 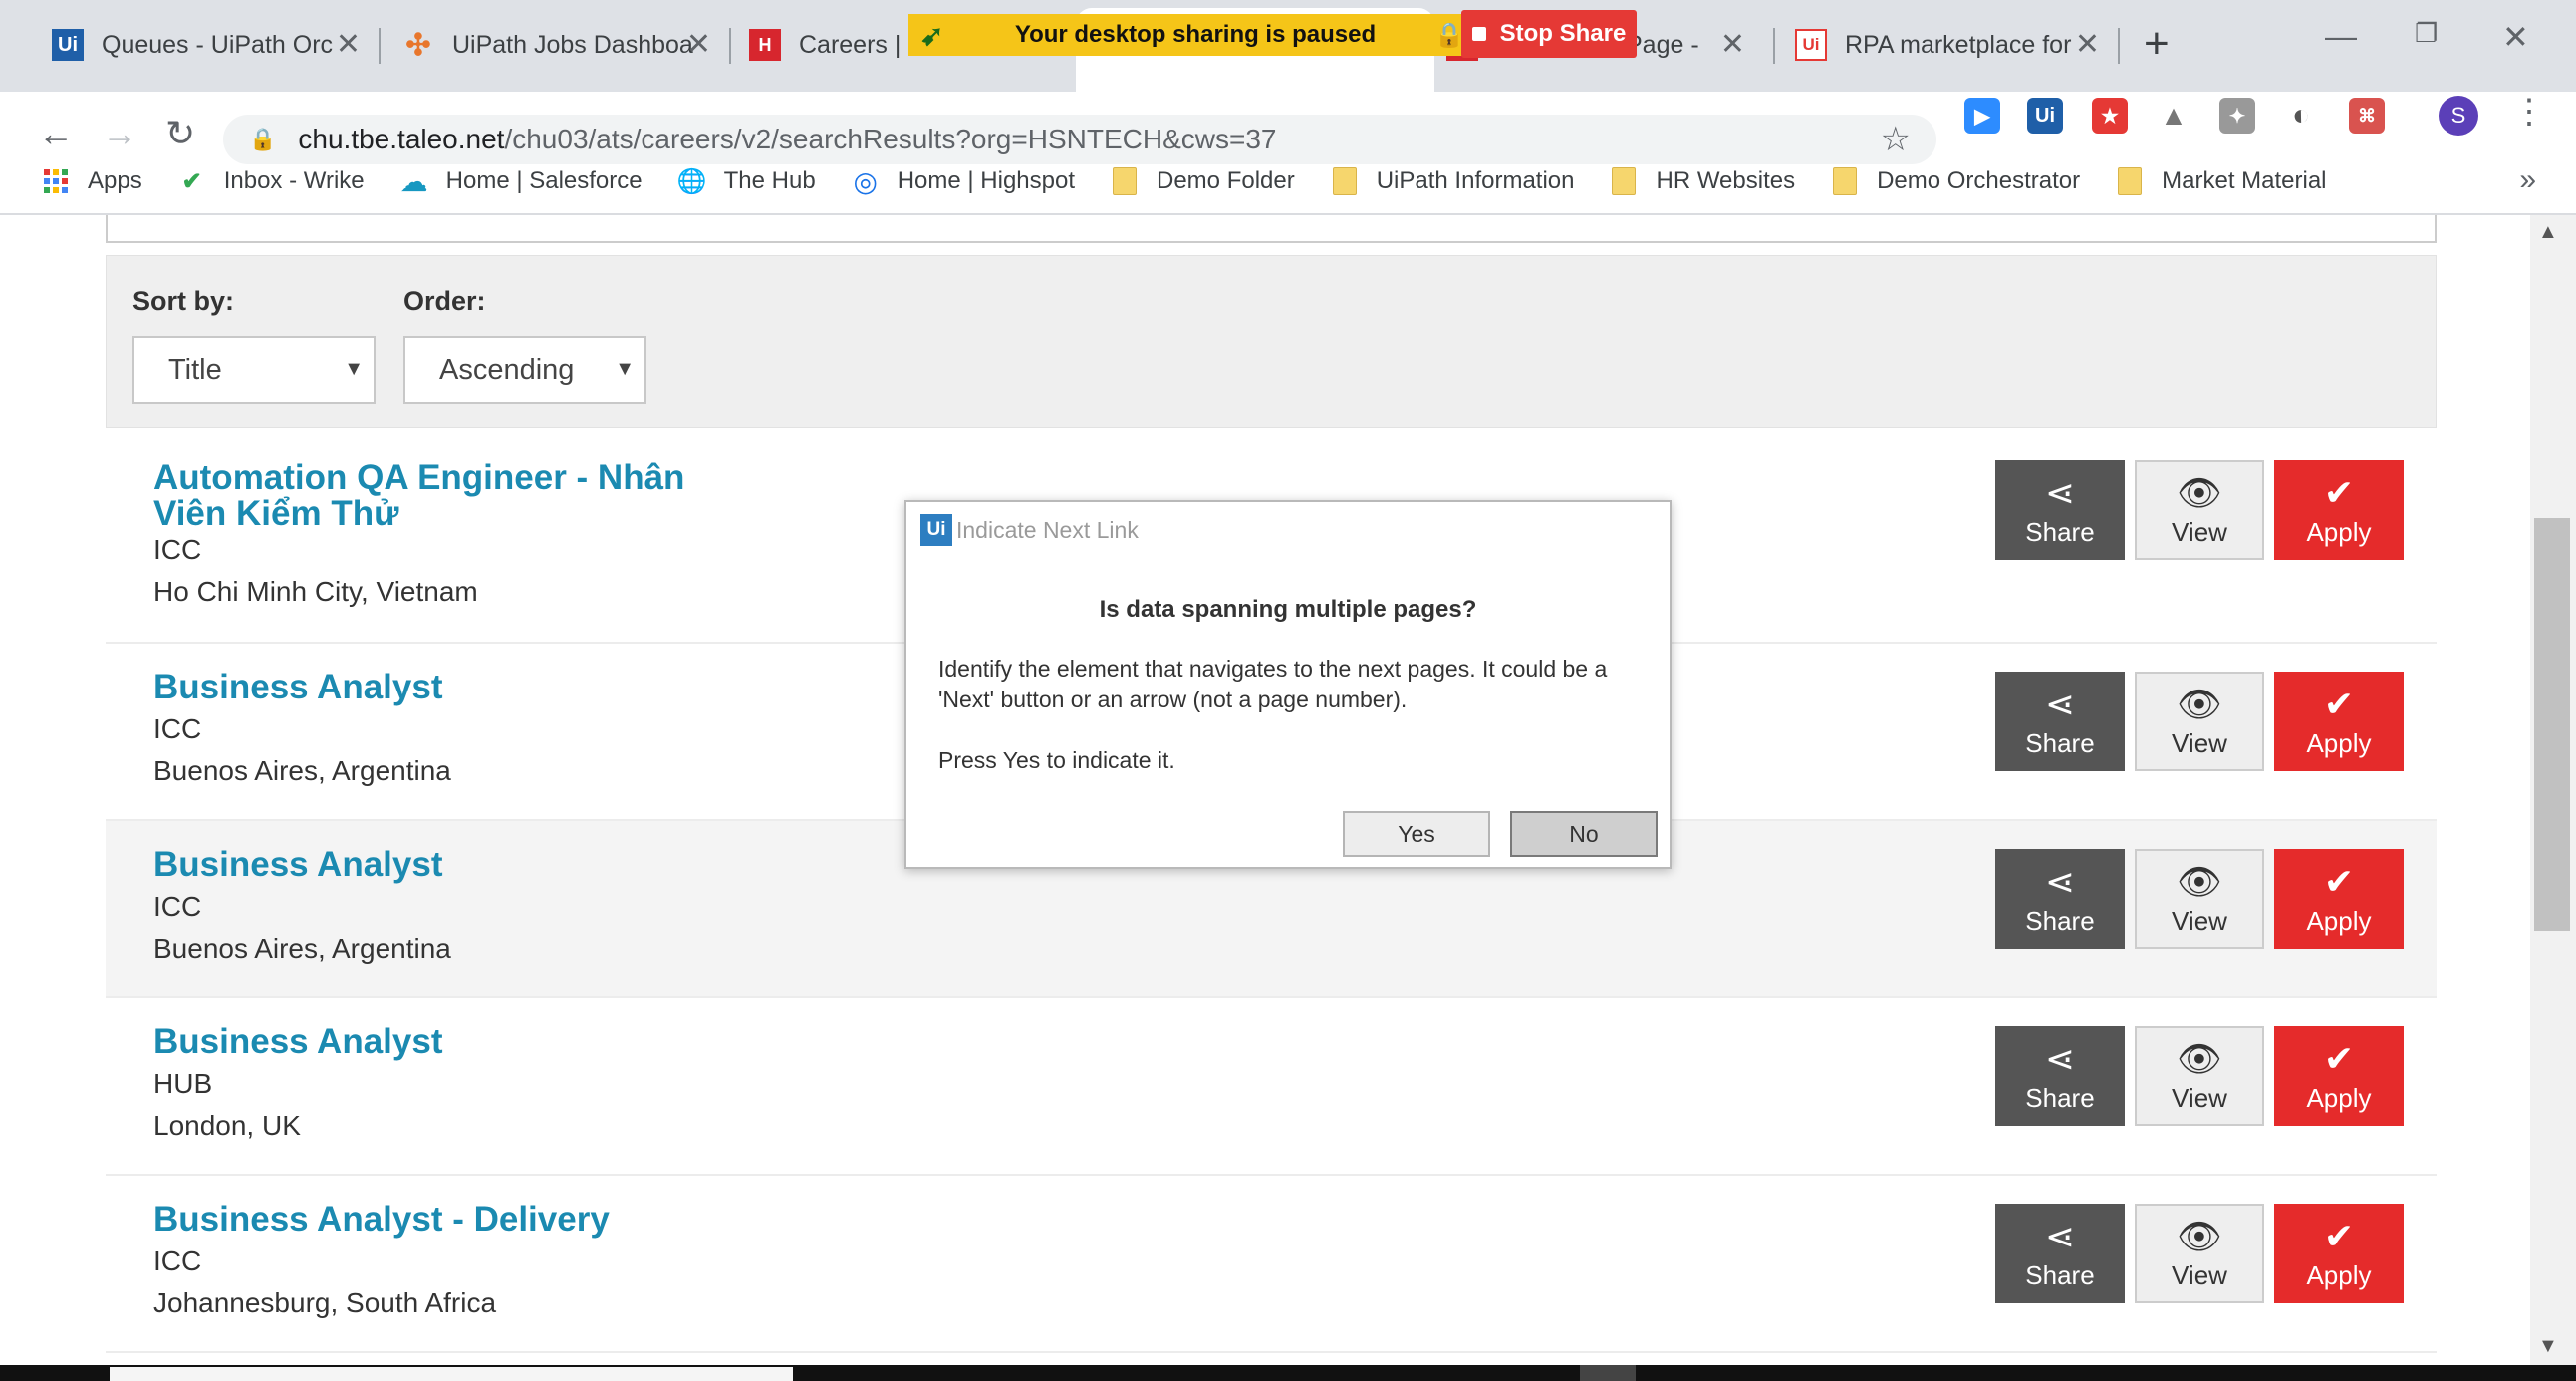 What do you see at coordinates (206, 45) in the screenshot?
I see `tab-queues: Ui Queues - UiPath Orc ✕` at bounding box center [206, 45].